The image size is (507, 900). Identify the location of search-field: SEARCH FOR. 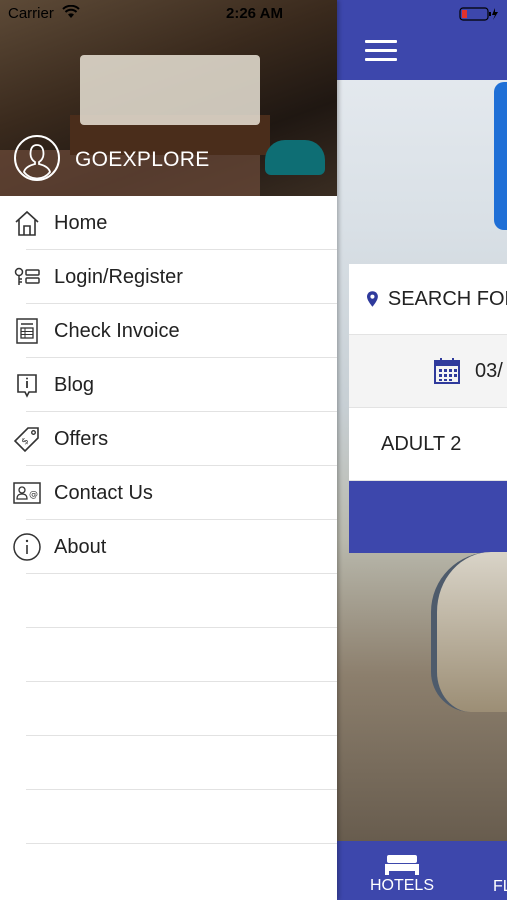
(428, 299).